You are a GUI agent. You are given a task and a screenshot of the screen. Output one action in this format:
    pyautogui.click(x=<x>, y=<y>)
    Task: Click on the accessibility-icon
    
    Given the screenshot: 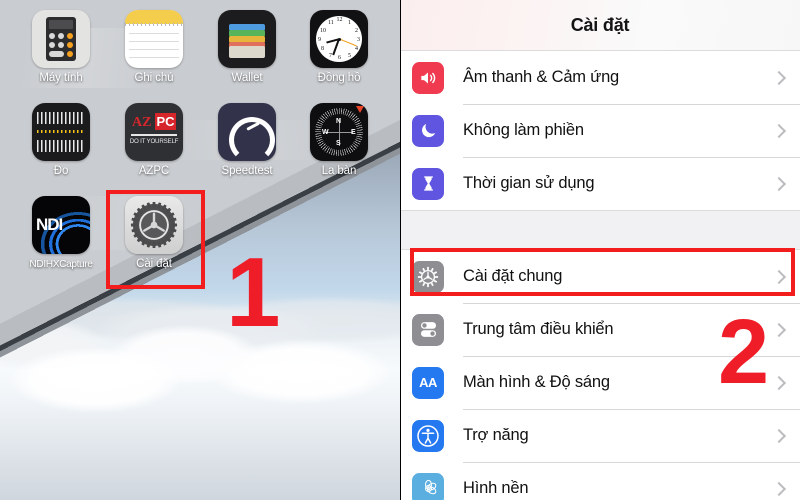 What is the action you would take?
    pyautogui.click(x=428, y=435)
    